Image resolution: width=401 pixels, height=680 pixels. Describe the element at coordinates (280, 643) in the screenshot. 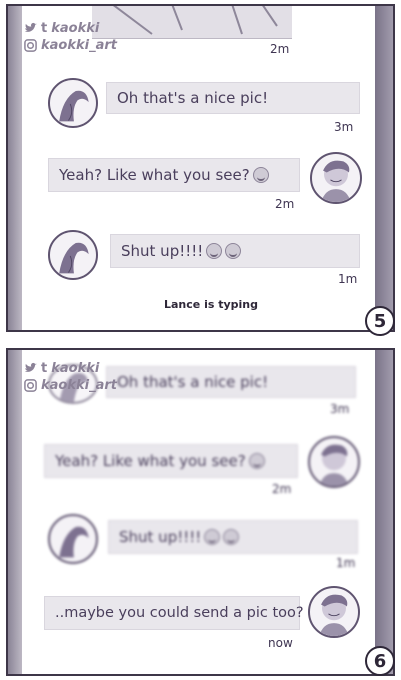

I see `message-timestamp: now` at that location.